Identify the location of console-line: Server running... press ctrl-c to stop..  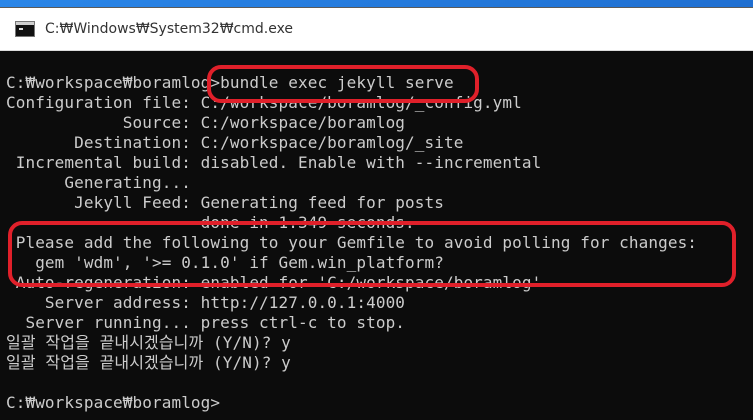
(206, 322).